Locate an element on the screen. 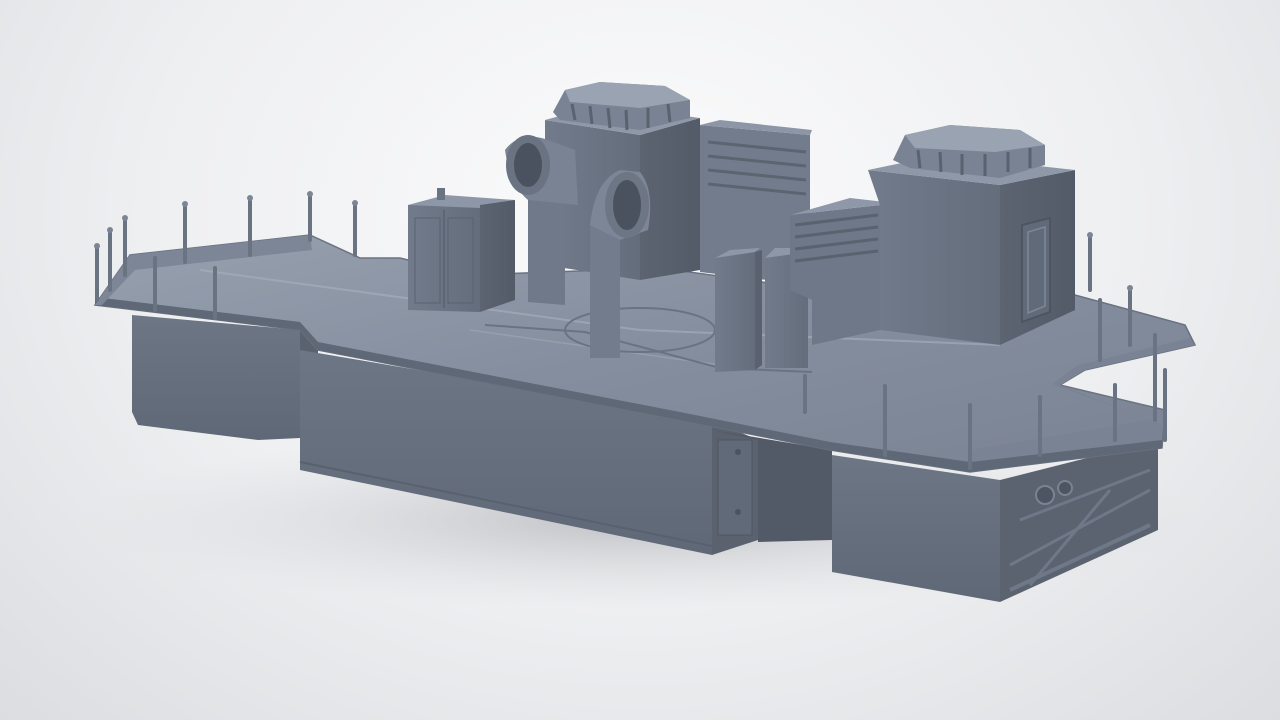 Image resolution: width=1280 pixels, height=720 pixels. hull-block-left is located at coordinates (225, 377).